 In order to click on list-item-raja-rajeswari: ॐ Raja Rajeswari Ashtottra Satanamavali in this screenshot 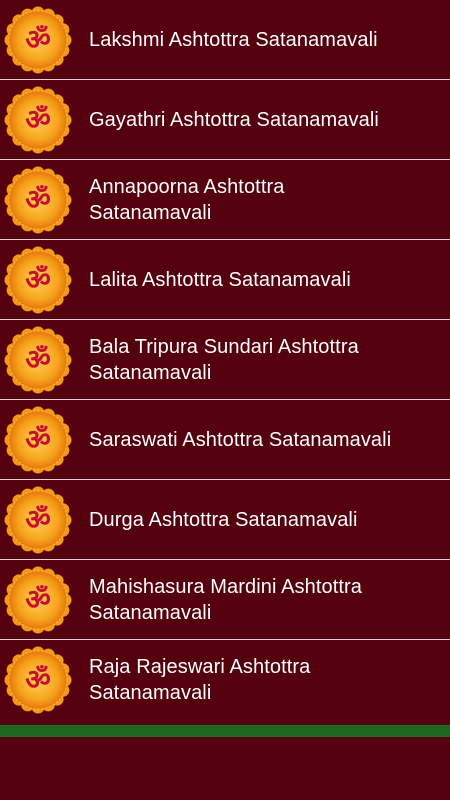, I will do `click(225, 680)`.